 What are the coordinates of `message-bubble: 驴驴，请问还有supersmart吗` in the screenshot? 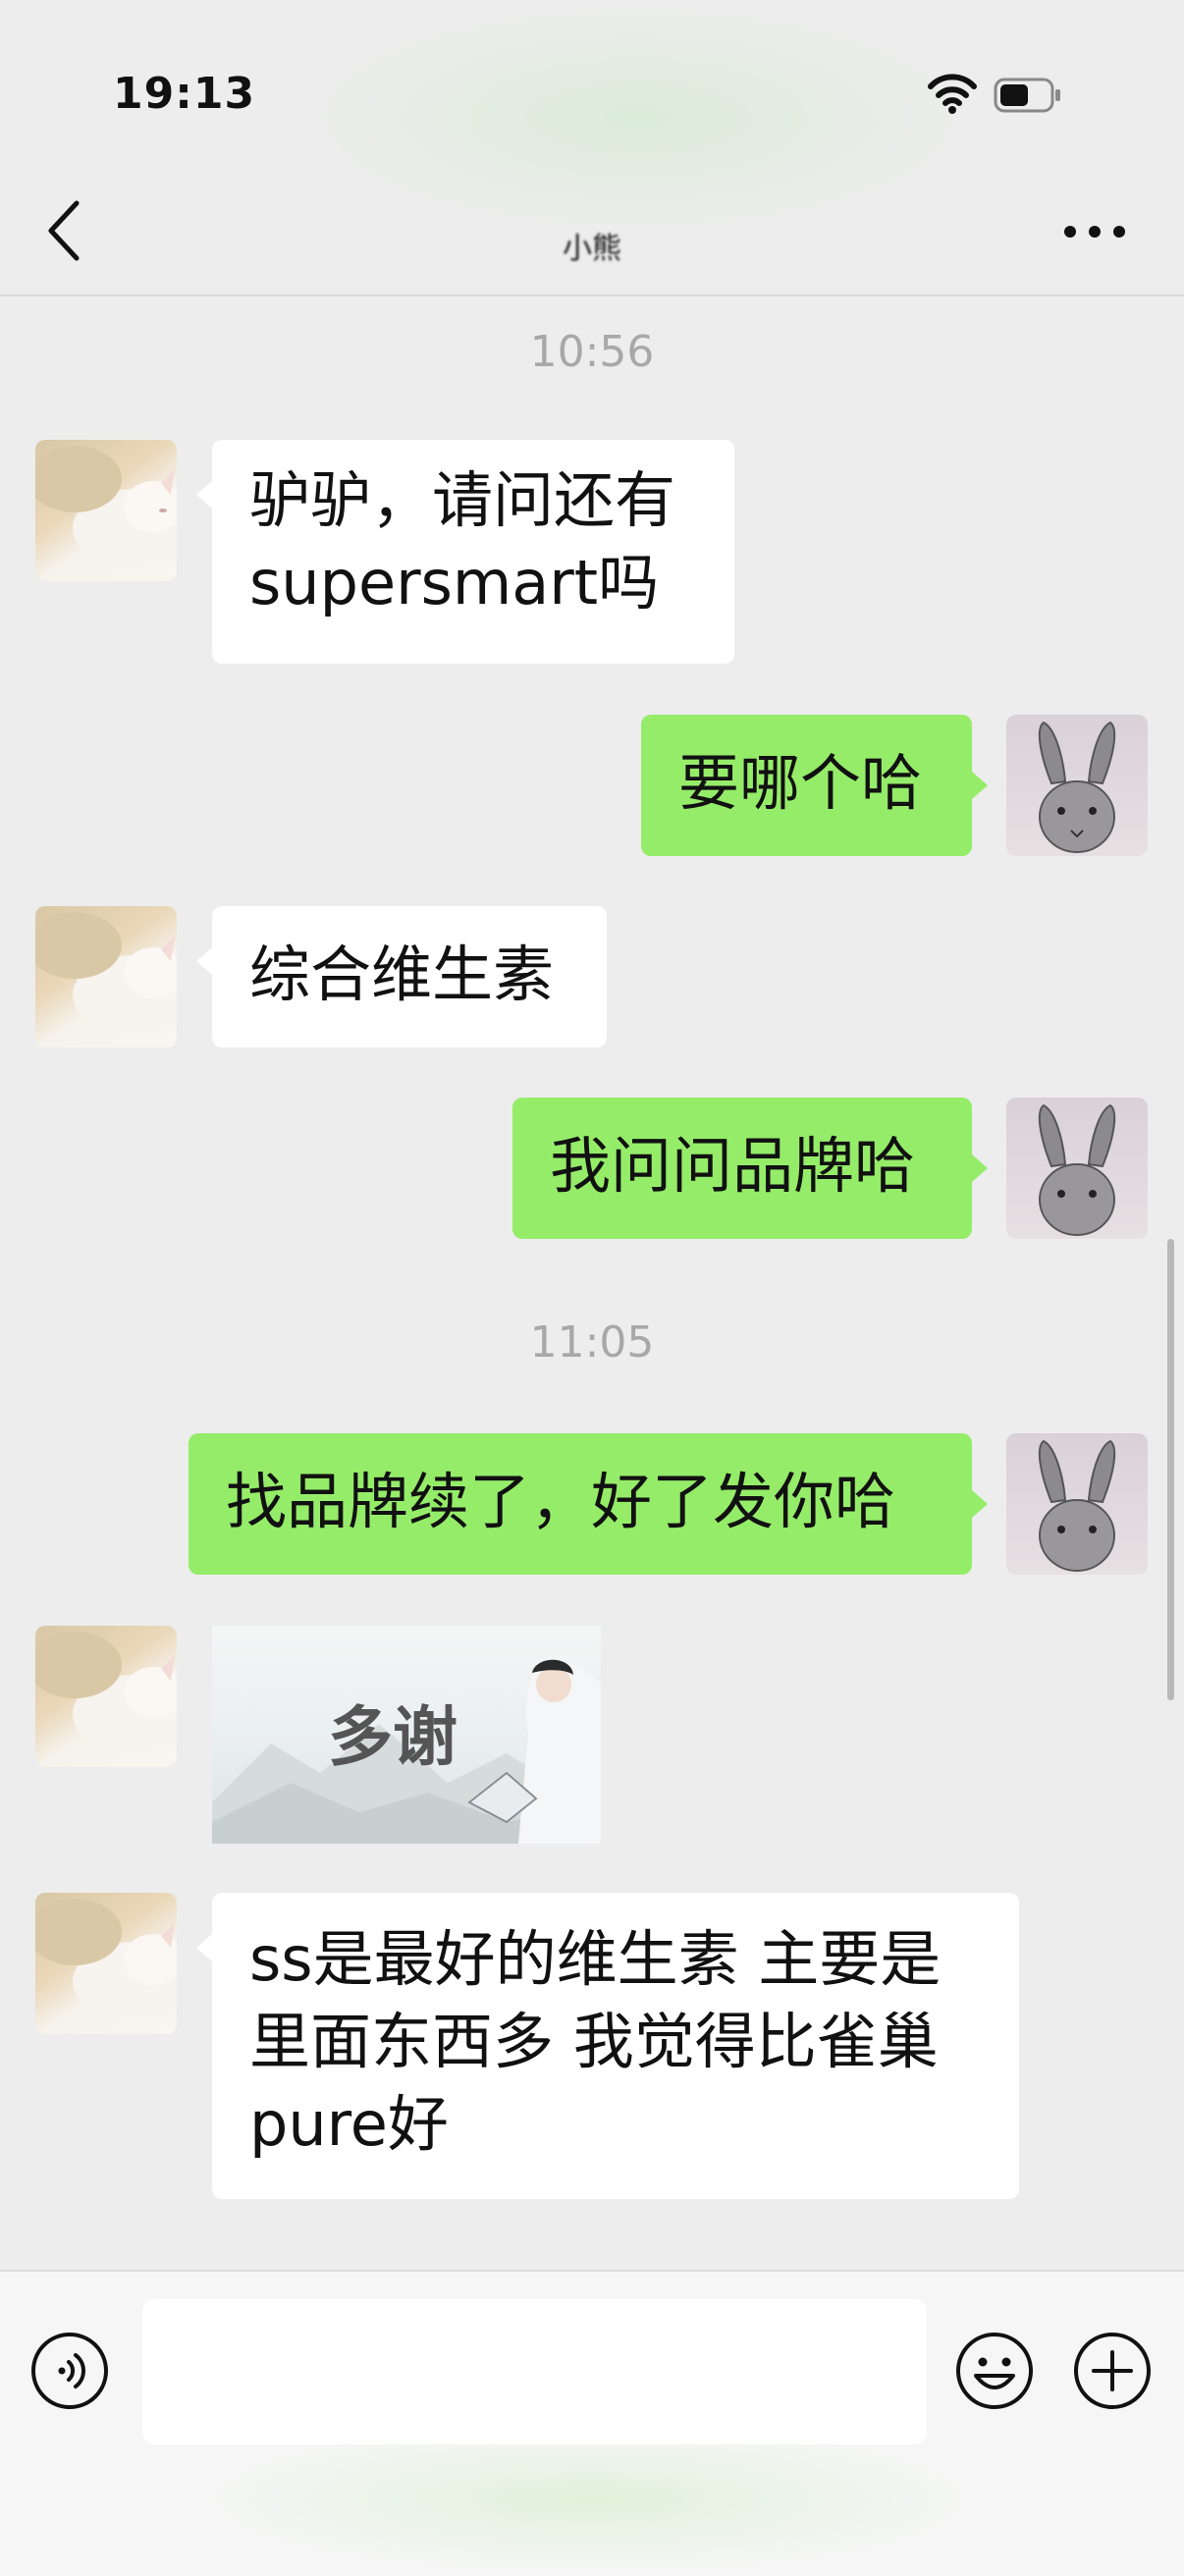 It's located at (473, 552).